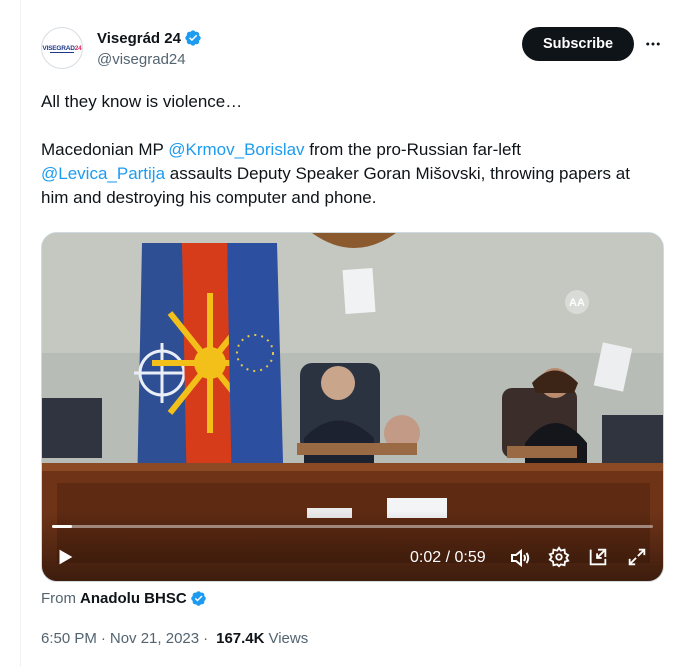 This screenshot has width=699, height=667. I want to click on views-label: Views, so click(288, 638).